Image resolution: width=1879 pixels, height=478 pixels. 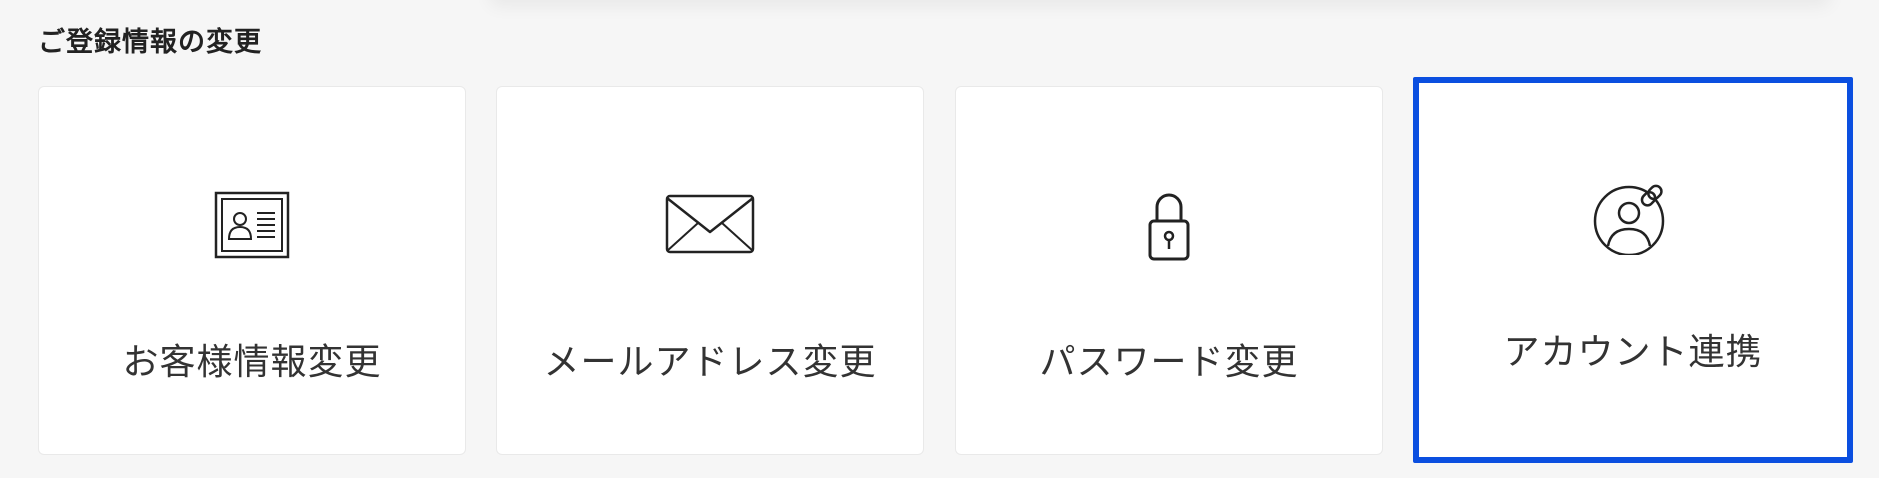 I want to click on password-change-label: パスワード変更, so click(x=1169, y=362).